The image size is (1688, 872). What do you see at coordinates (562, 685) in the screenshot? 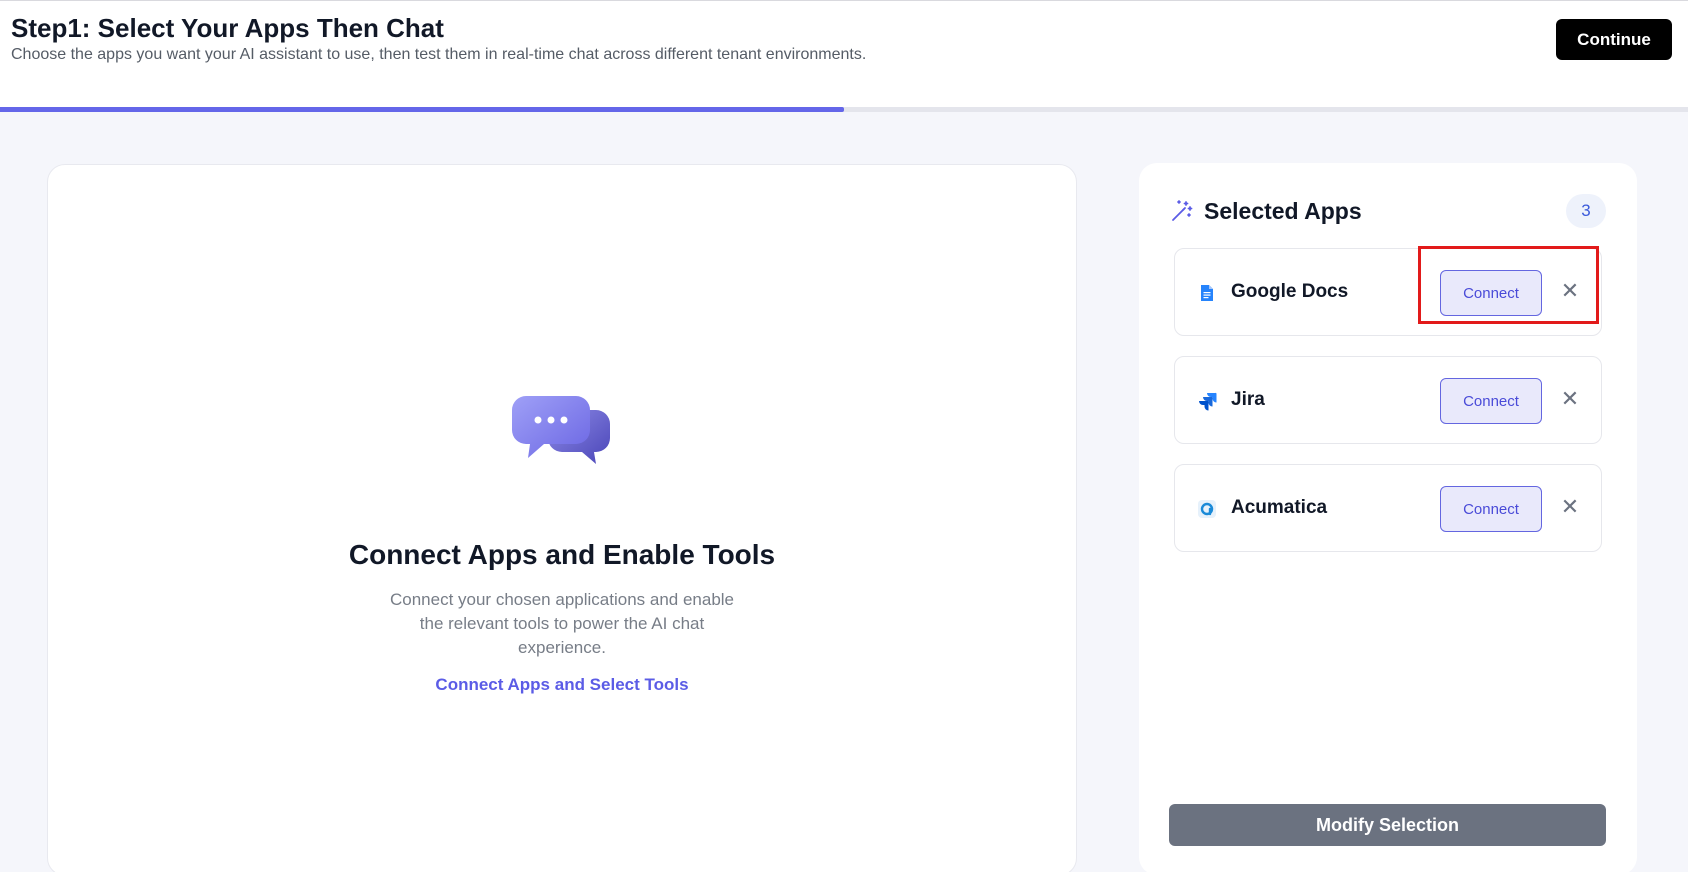
I see `connect-apps-link: Connect Apps and Select Tools` at bounding box center [562, 685].